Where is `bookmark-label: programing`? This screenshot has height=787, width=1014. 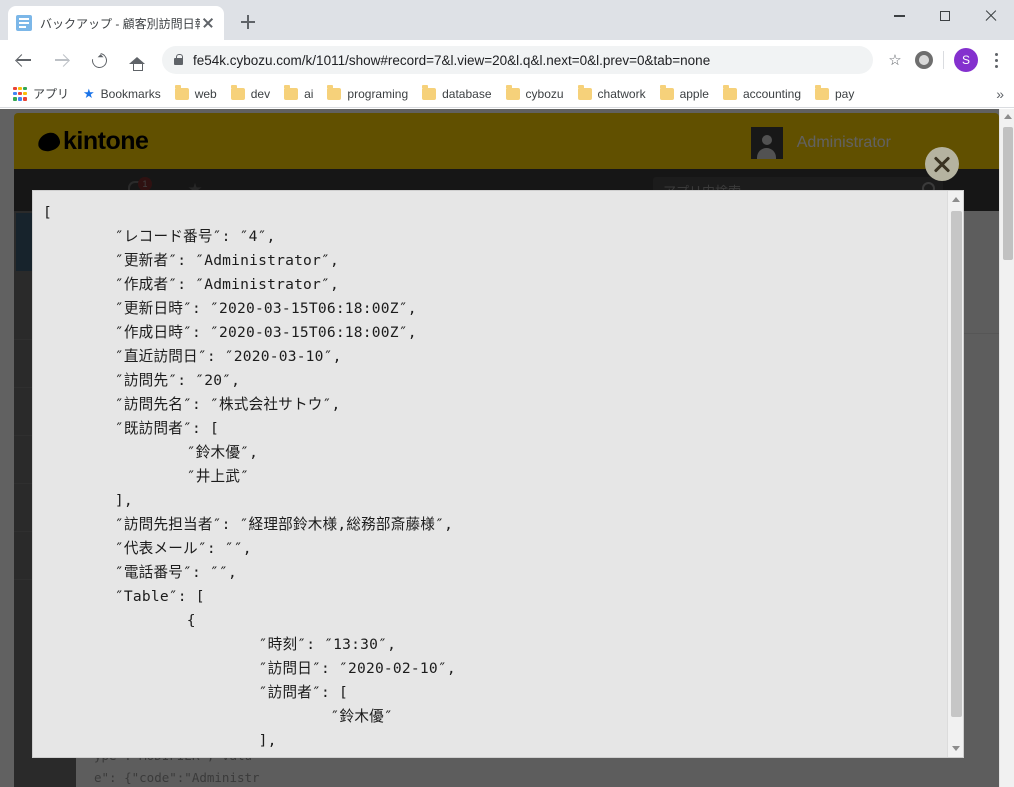 bookmark-label: programing is located at coordinates (378, 93).